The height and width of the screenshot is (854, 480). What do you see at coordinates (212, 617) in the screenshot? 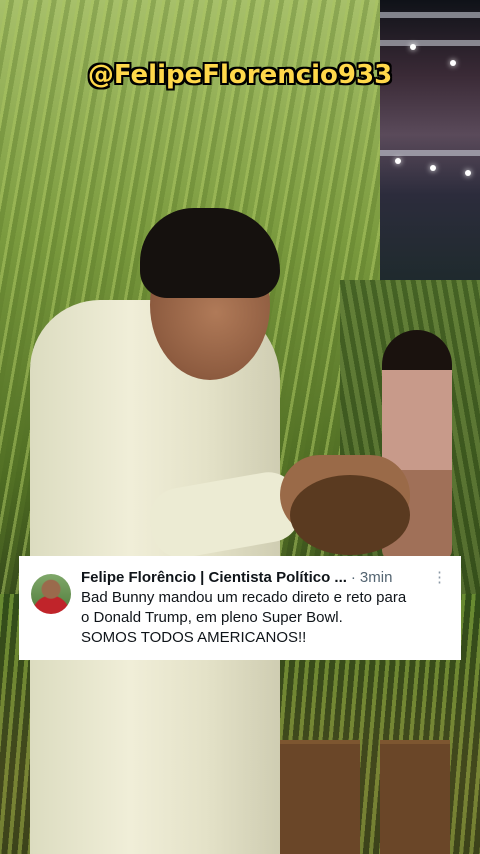
I see `tweet-line: o Donald Trump, em pleno Super Bowl.` at bounding box center [212, 617].